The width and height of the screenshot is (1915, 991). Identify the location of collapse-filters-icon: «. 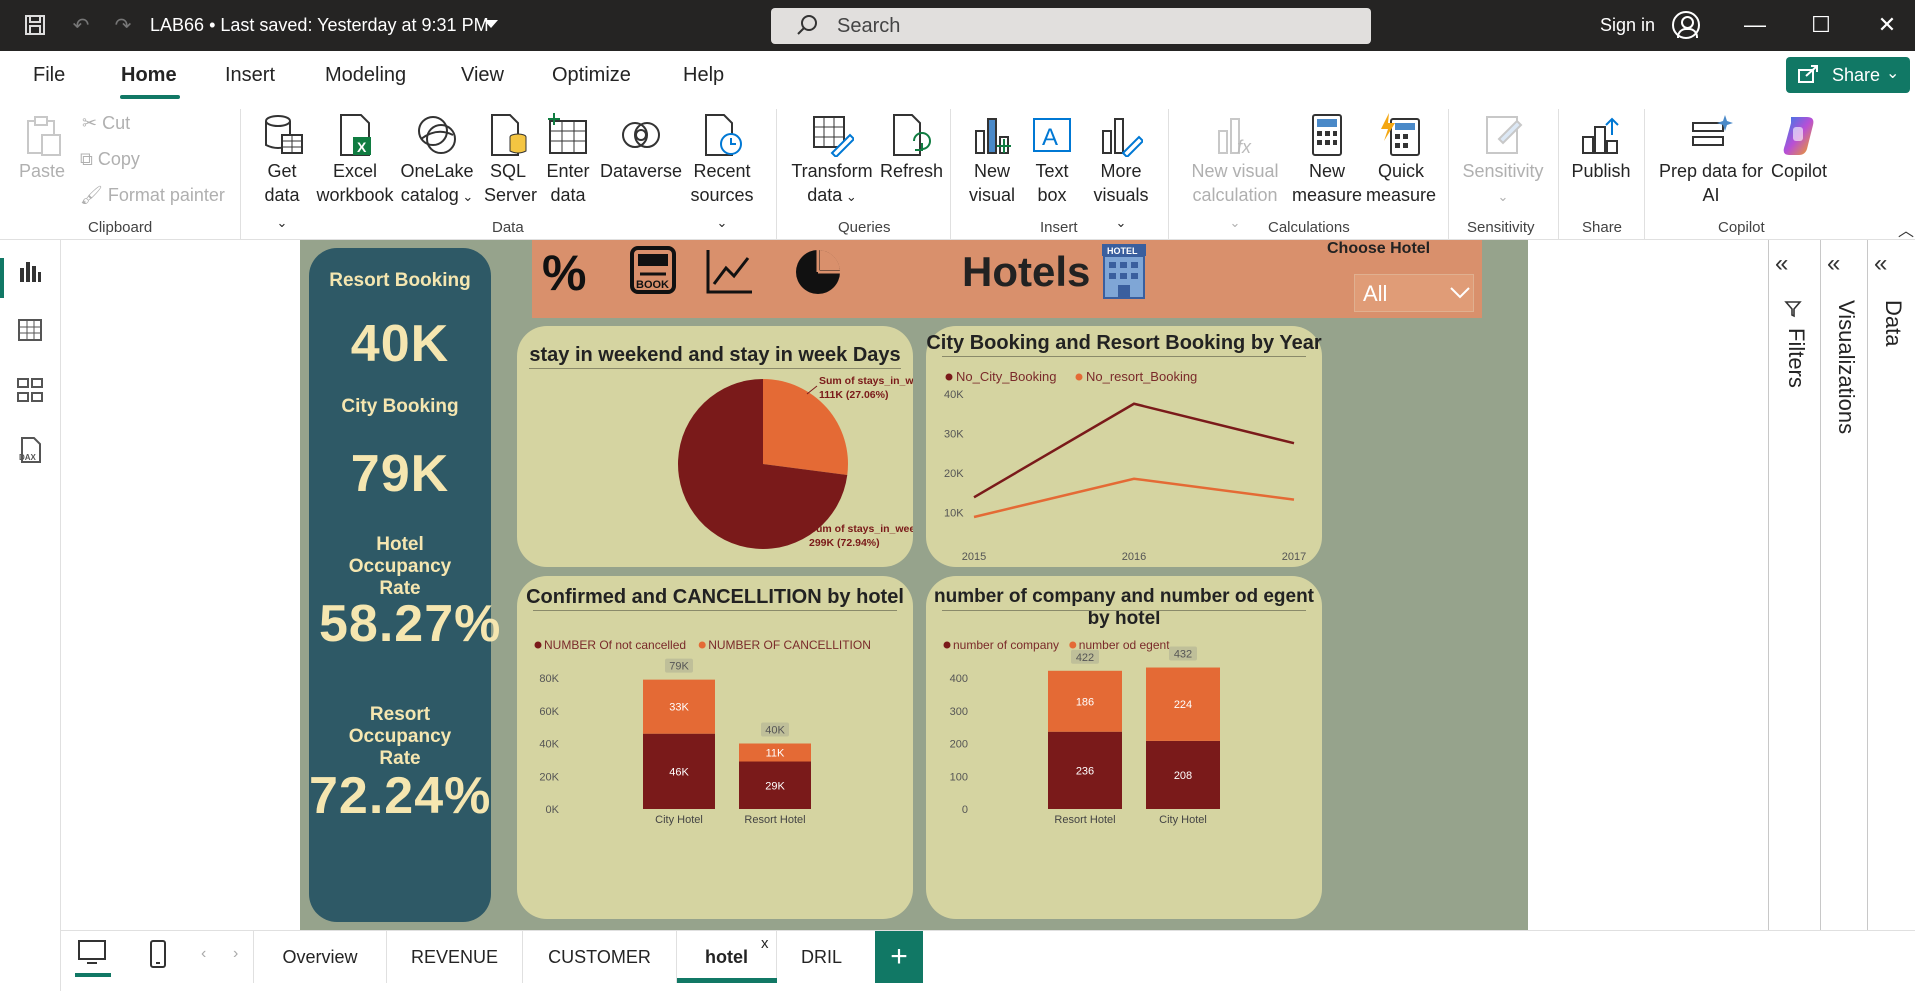
(1781, 264).